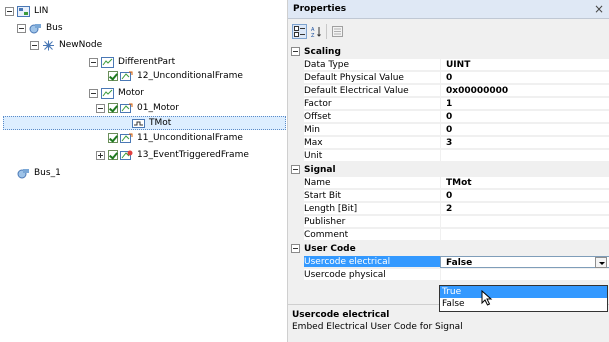 The width and height of the screenshot is (609, 342). I want to click on panel-title: Properties, so click(320, 9).